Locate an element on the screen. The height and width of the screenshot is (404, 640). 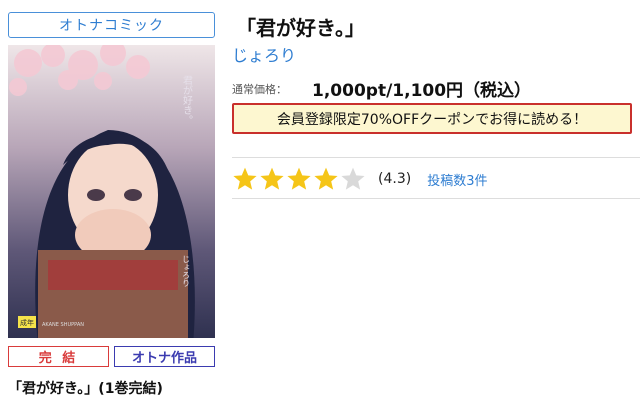
author-link: じょろり is located at coordinates (264, 54).